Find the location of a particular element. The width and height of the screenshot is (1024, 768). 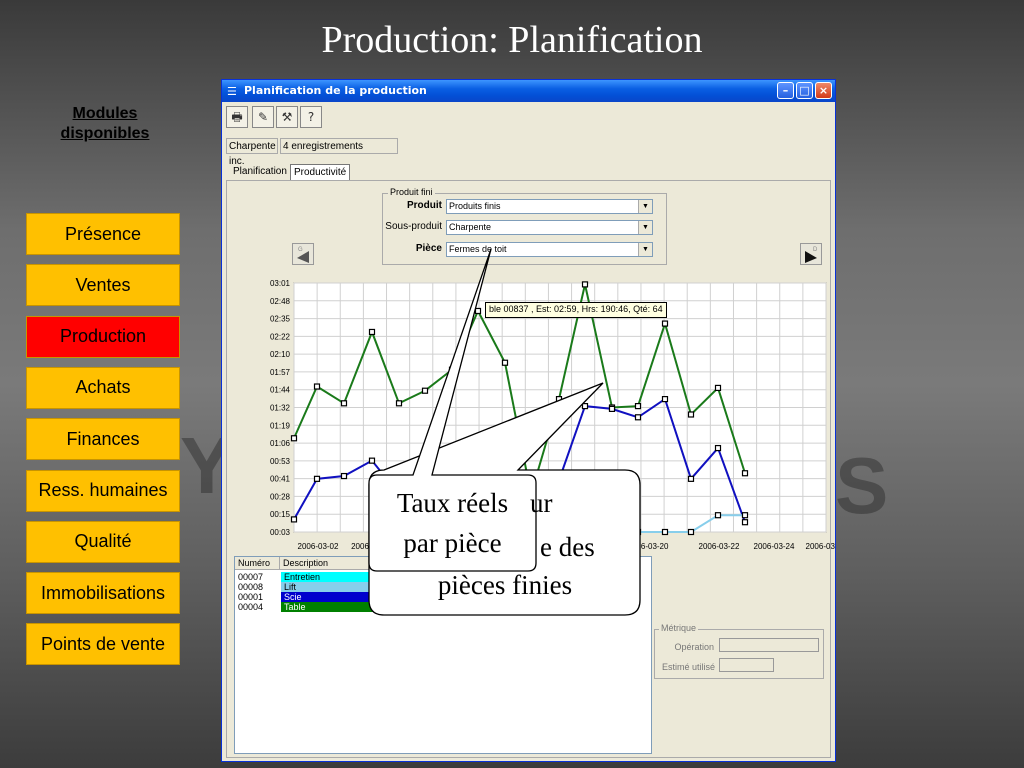

callouts-layer is located at coordinates (504, 432).